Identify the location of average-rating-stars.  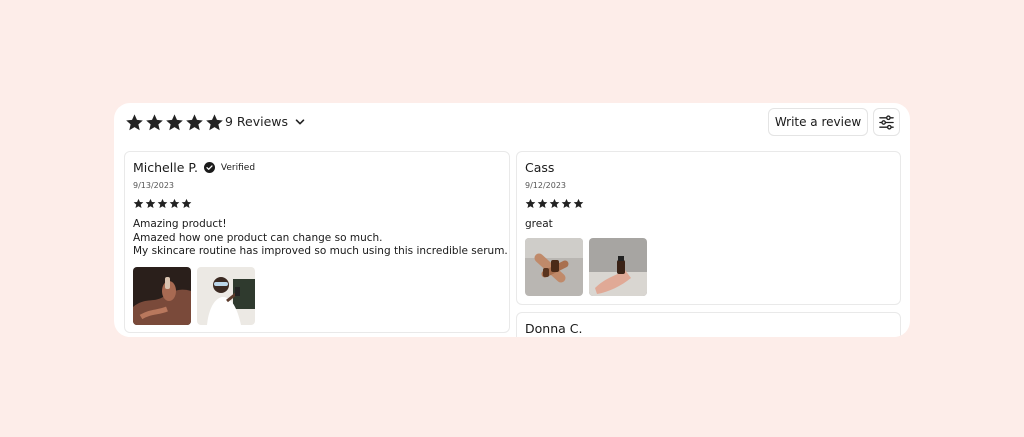
(174, 122).